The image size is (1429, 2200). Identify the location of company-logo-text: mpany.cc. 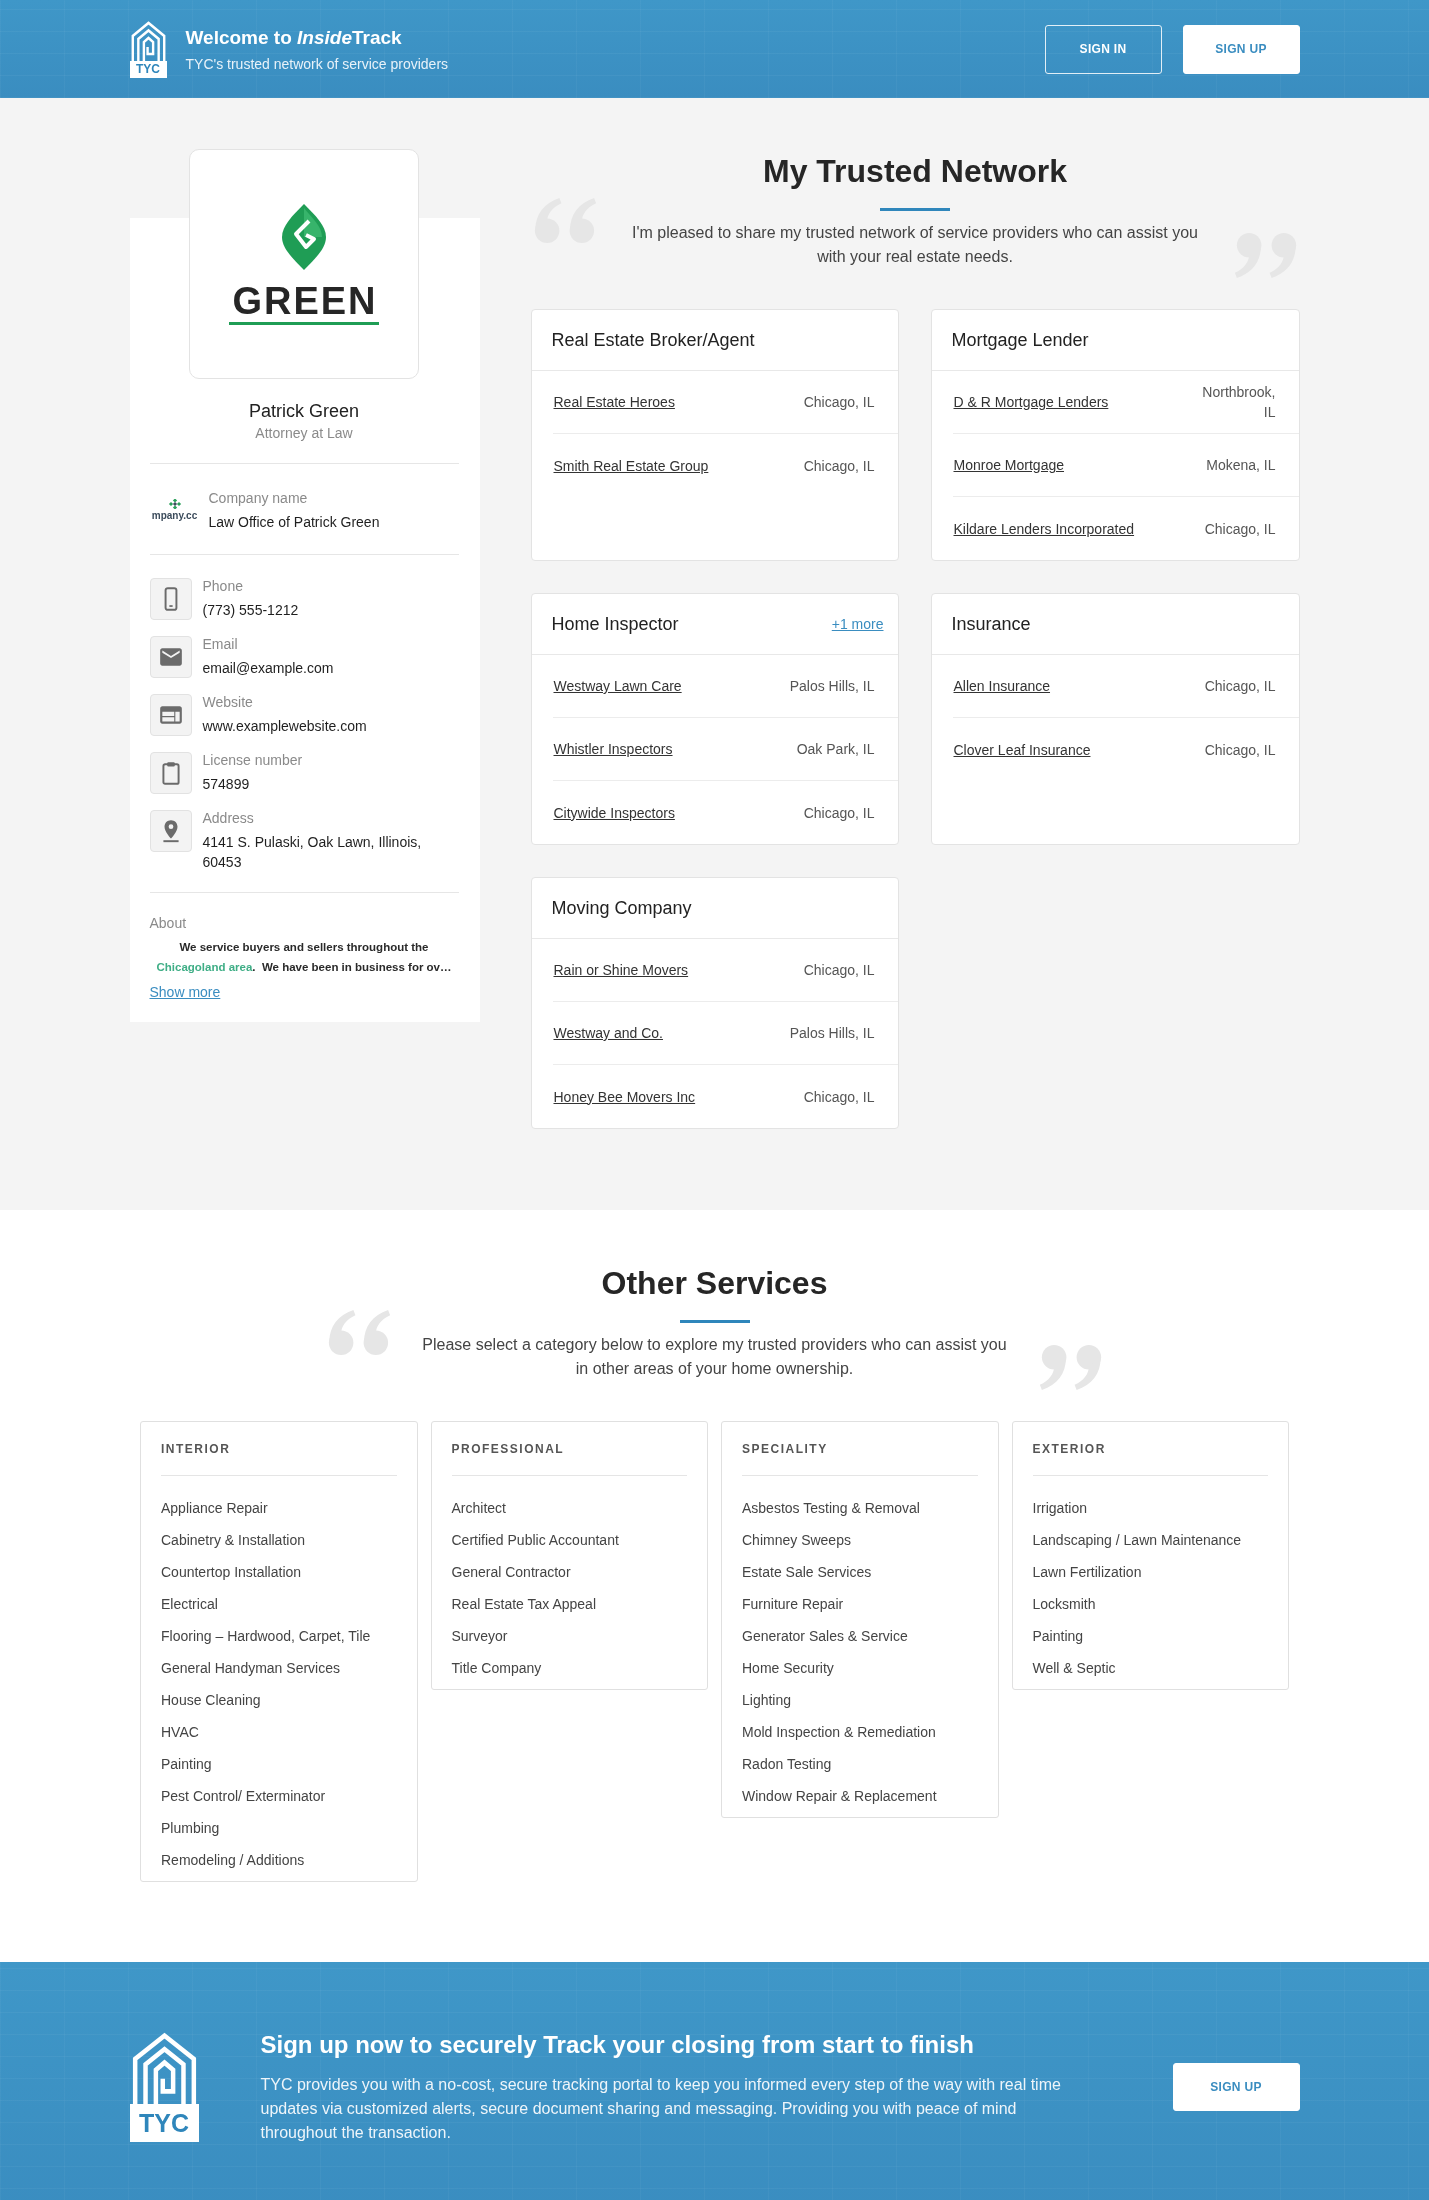
(174, 515).